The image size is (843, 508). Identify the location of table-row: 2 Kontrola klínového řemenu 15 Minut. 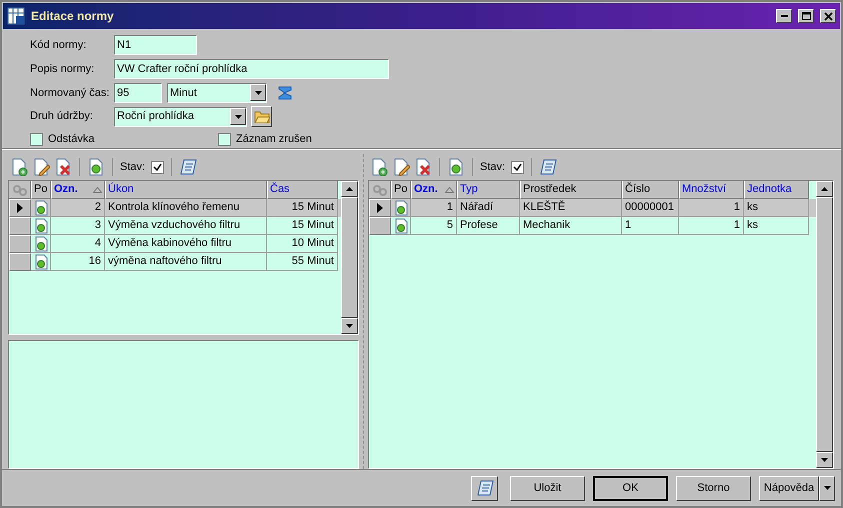
(175, 208).